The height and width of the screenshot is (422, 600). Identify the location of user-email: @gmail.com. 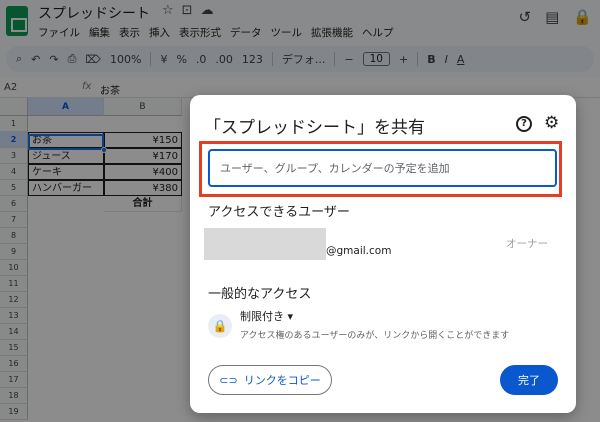
(359, 251).